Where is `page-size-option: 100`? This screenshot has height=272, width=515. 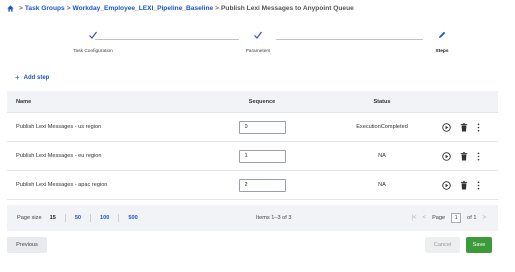
page-size-option: 100 is located at coordinates (105, 218).